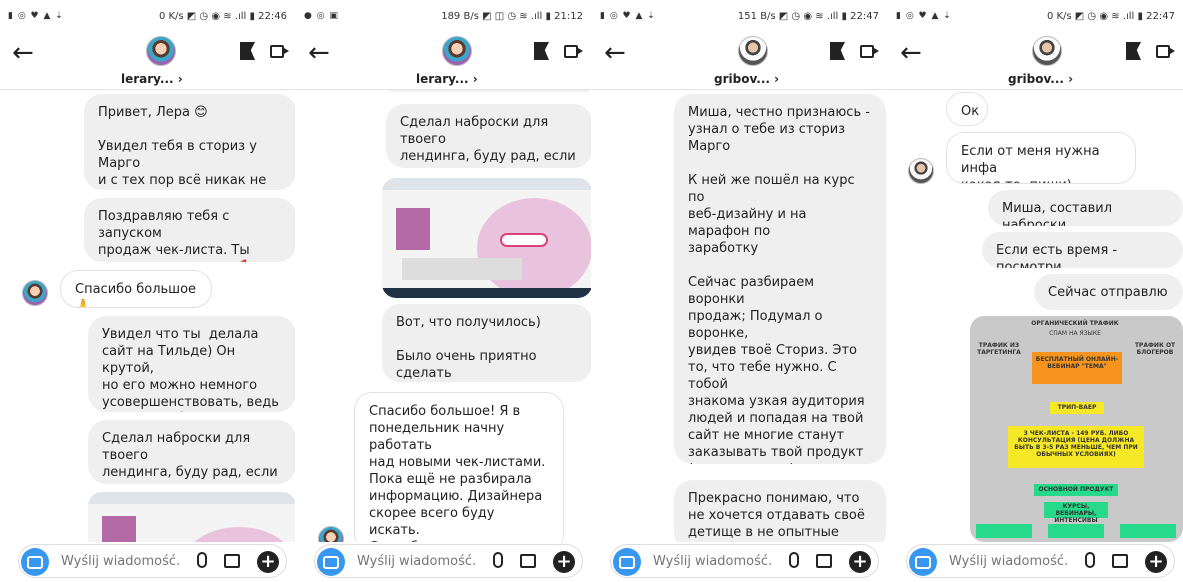 The image size is (1183, 582). I want to click on funnel-courses-box: КУРСЫ, ВЕБИНАРЫ, ИНТЕНСИВЫ, so click(1076, 513).